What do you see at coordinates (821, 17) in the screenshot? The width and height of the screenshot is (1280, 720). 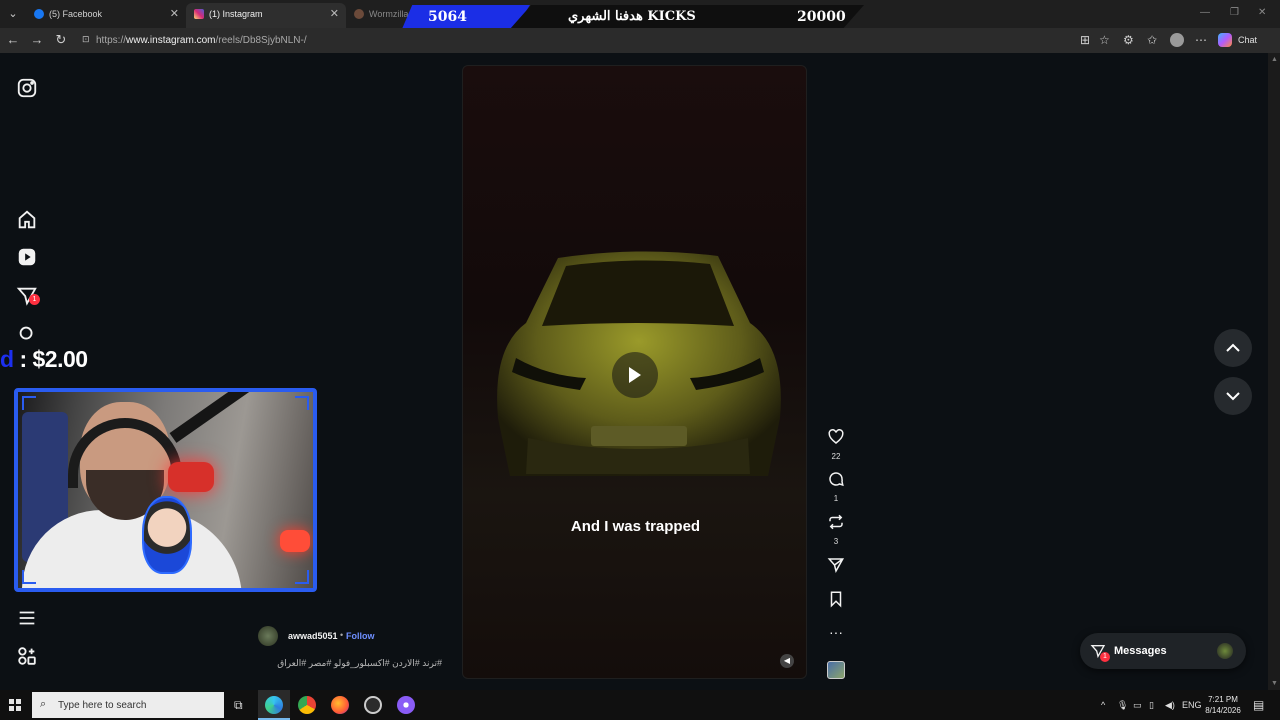 I see `goal-target-count: 20000` at bounding box center [821, 17].